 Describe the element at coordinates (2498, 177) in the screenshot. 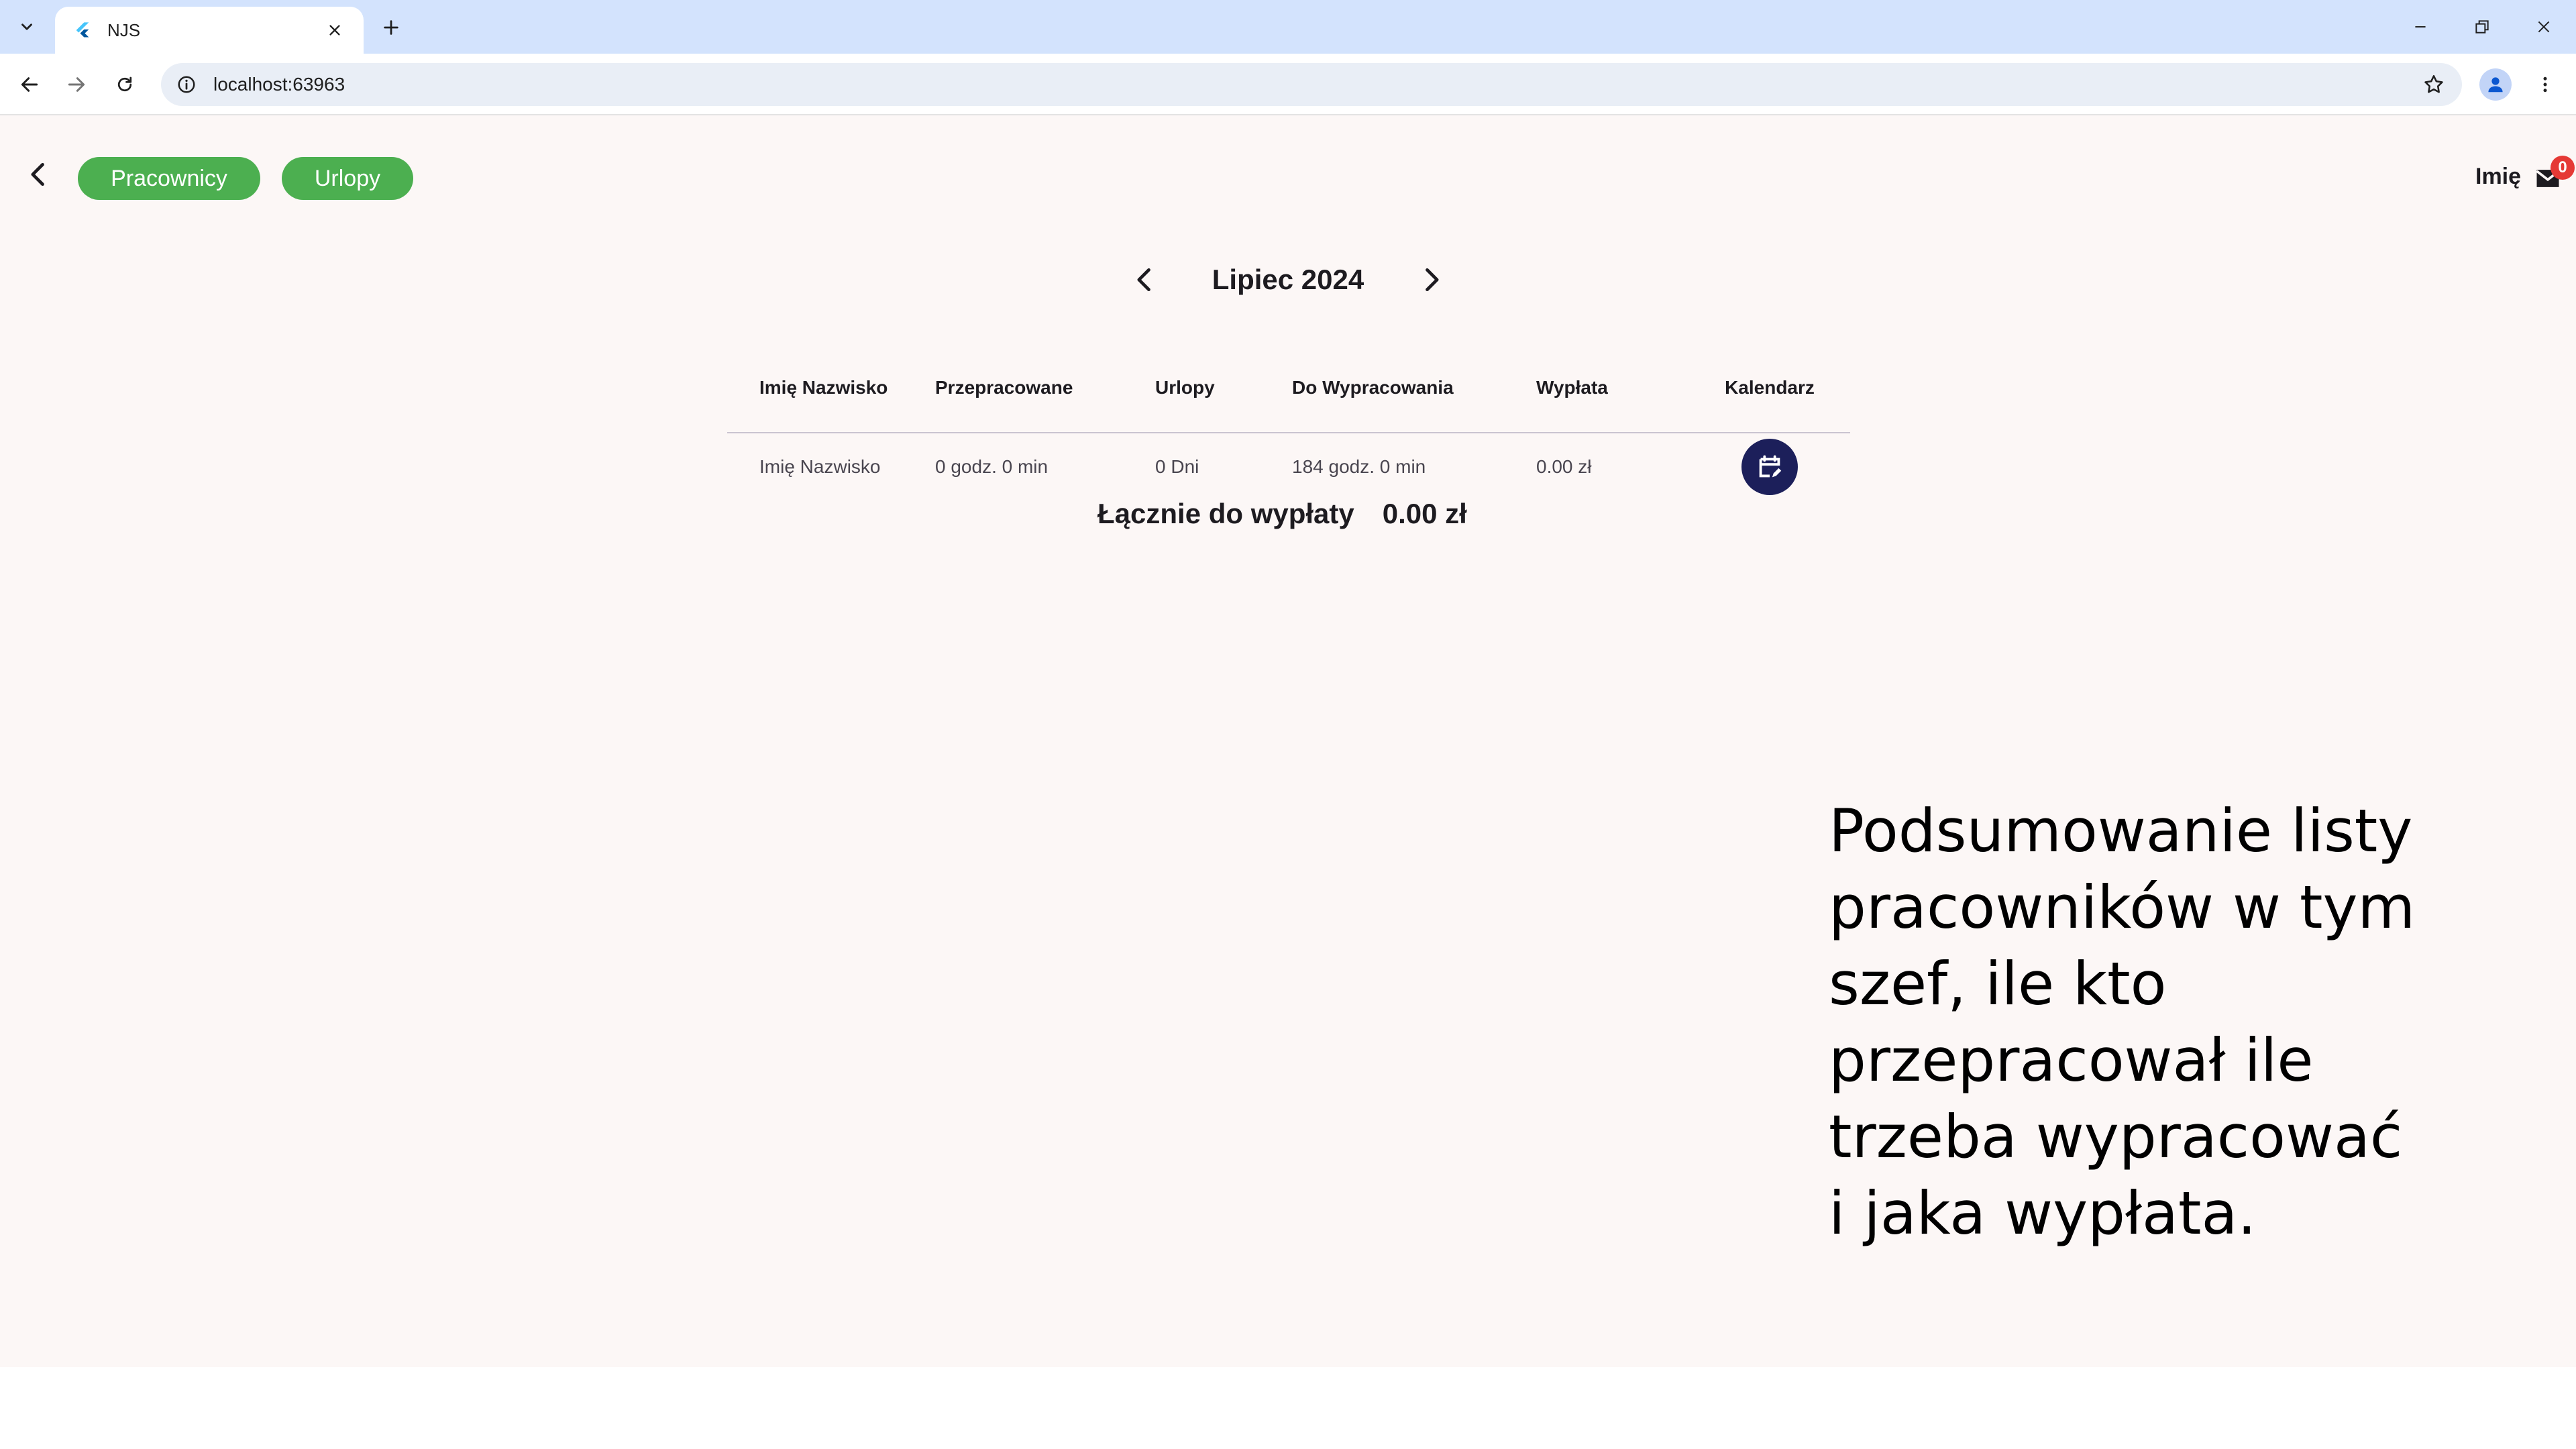

I see `user-name: Imię` at that location.